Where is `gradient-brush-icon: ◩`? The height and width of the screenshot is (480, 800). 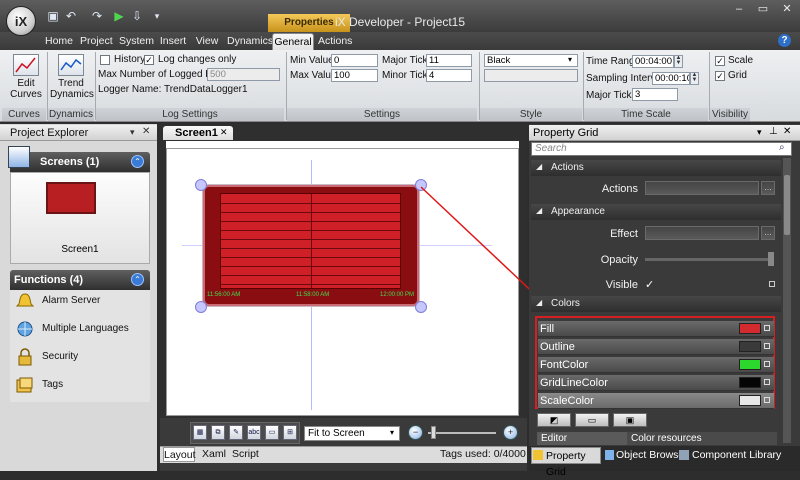
gradient-brush-icon: ◩ is located at coordinates (554, 420).